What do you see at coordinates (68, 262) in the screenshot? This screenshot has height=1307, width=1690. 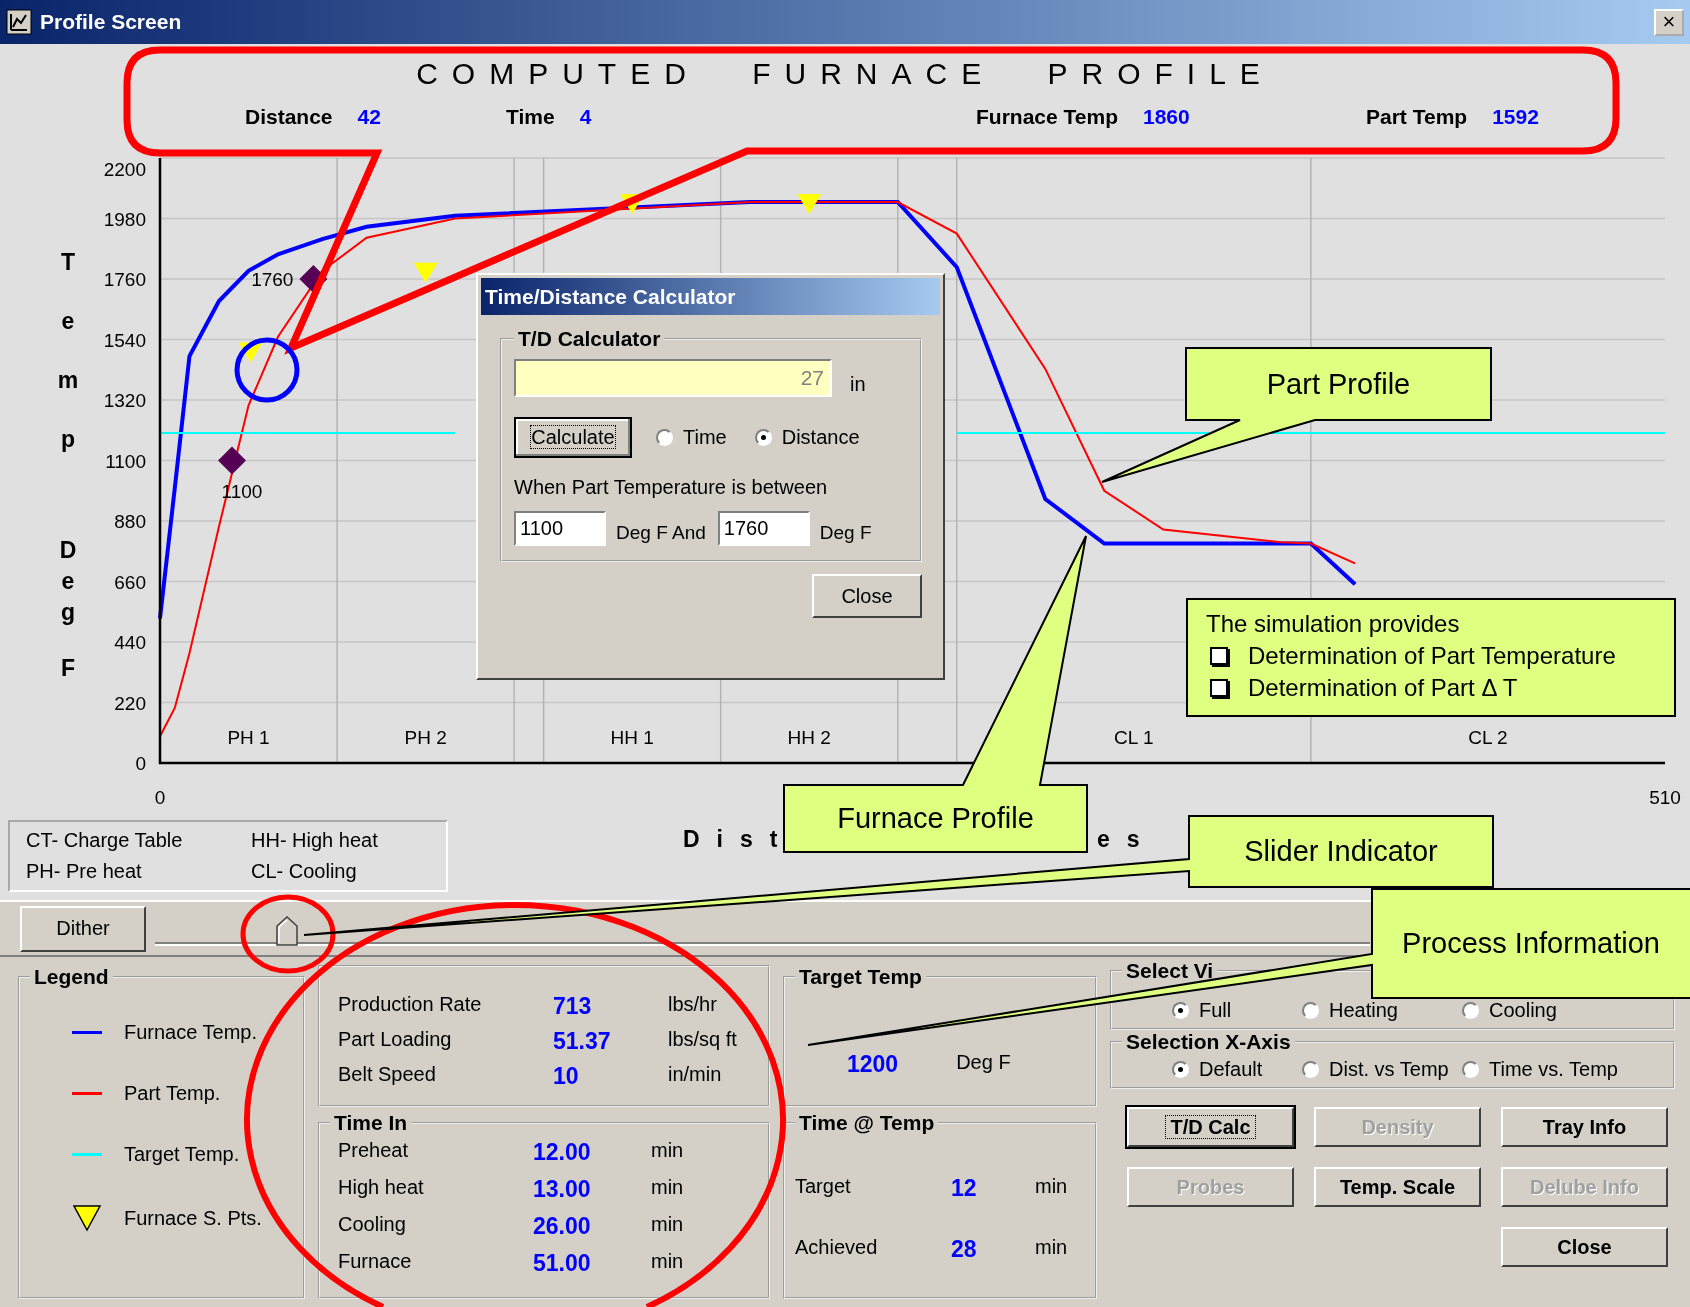 I see `axis-title-letter: T` at bounding box center [68, 262].